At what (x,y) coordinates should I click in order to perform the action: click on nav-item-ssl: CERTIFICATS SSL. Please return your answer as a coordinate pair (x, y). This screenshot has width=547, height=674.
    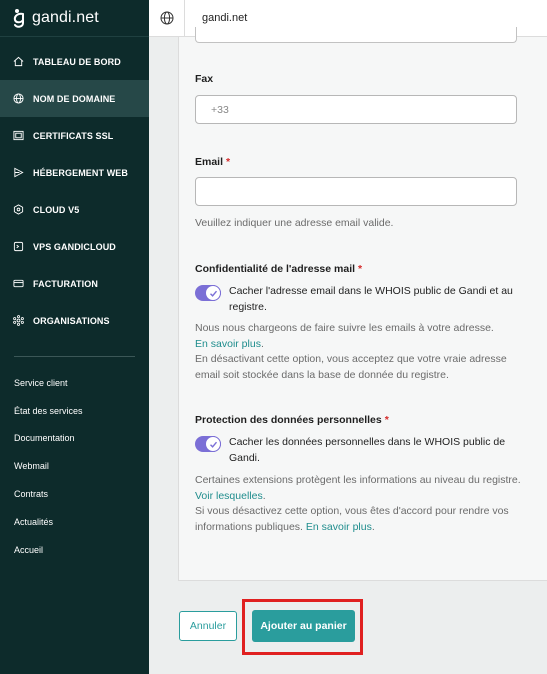
    Looking at the image, I should click on (74, 135).